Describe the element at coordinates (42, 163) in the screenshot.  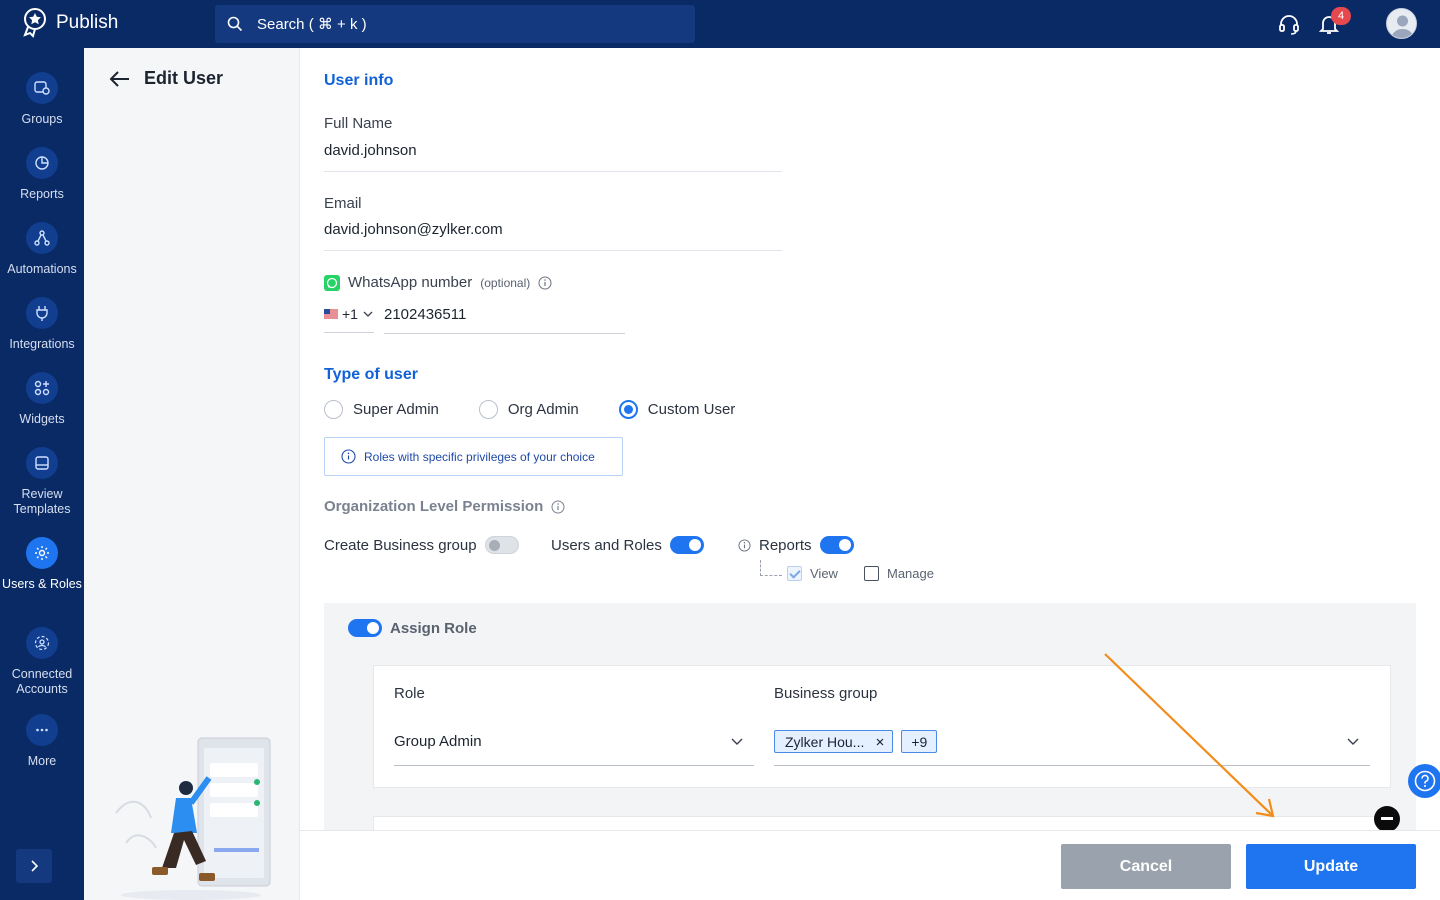
I see `reports-icon` at that location.